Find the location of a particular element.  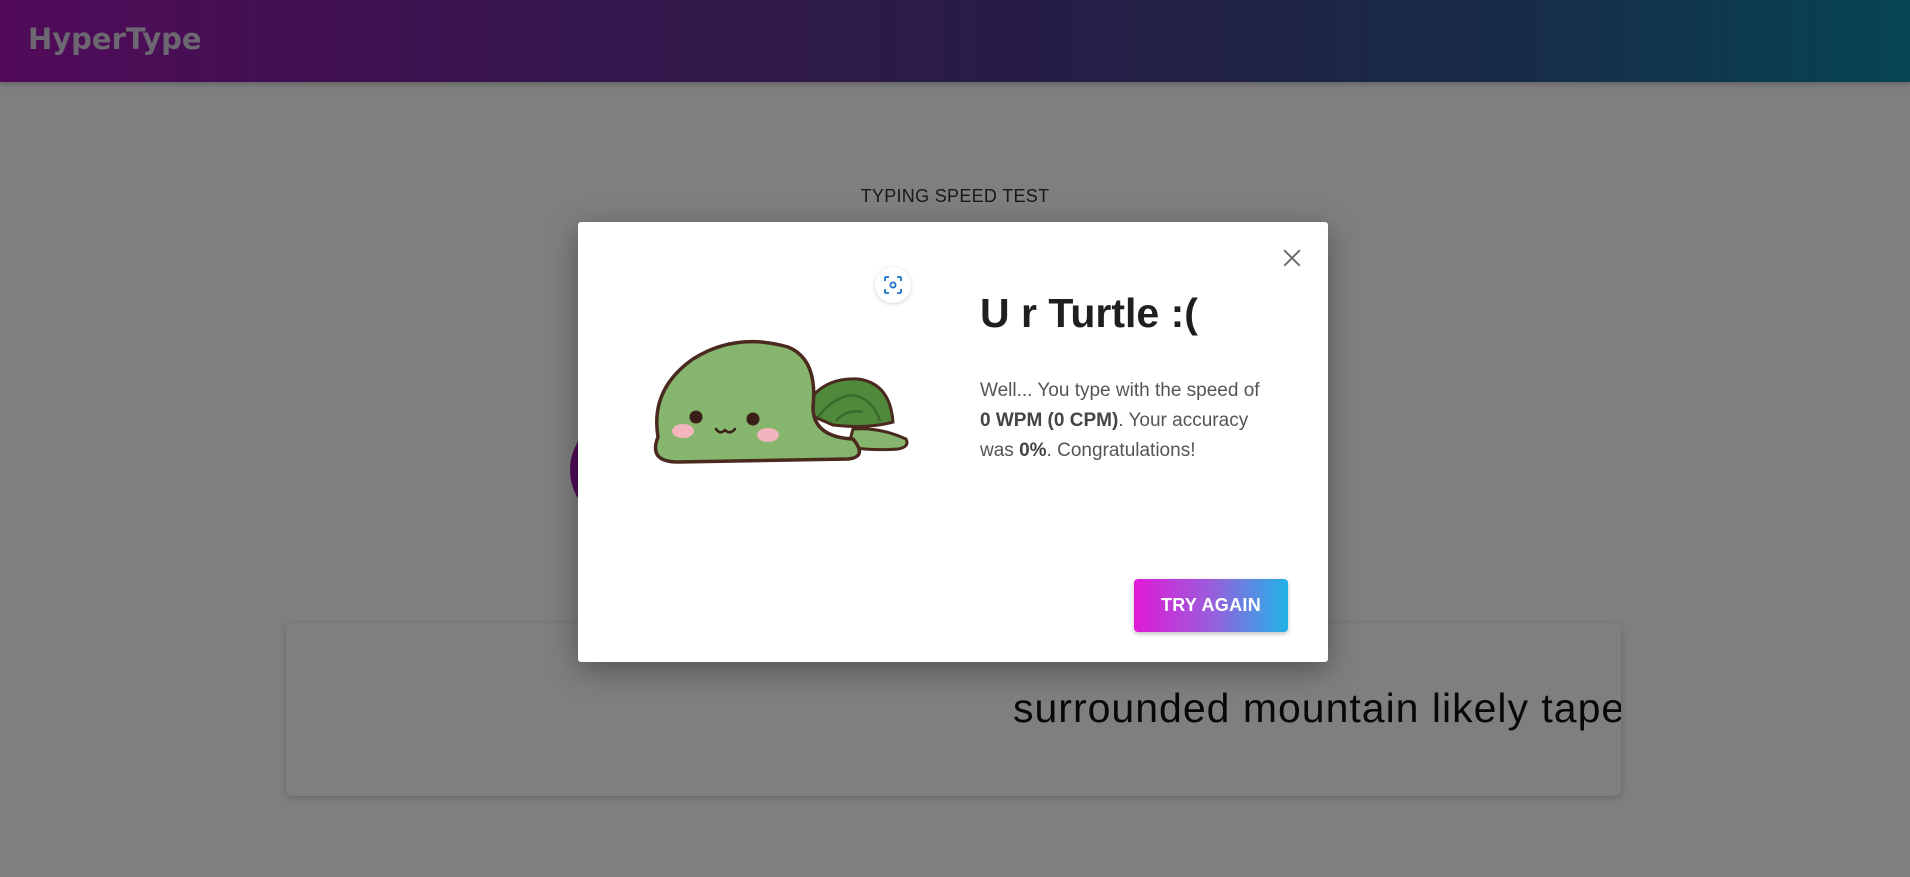

result-text-prefix: Well... You type with the speed of is located at coordinates (1120, 390).